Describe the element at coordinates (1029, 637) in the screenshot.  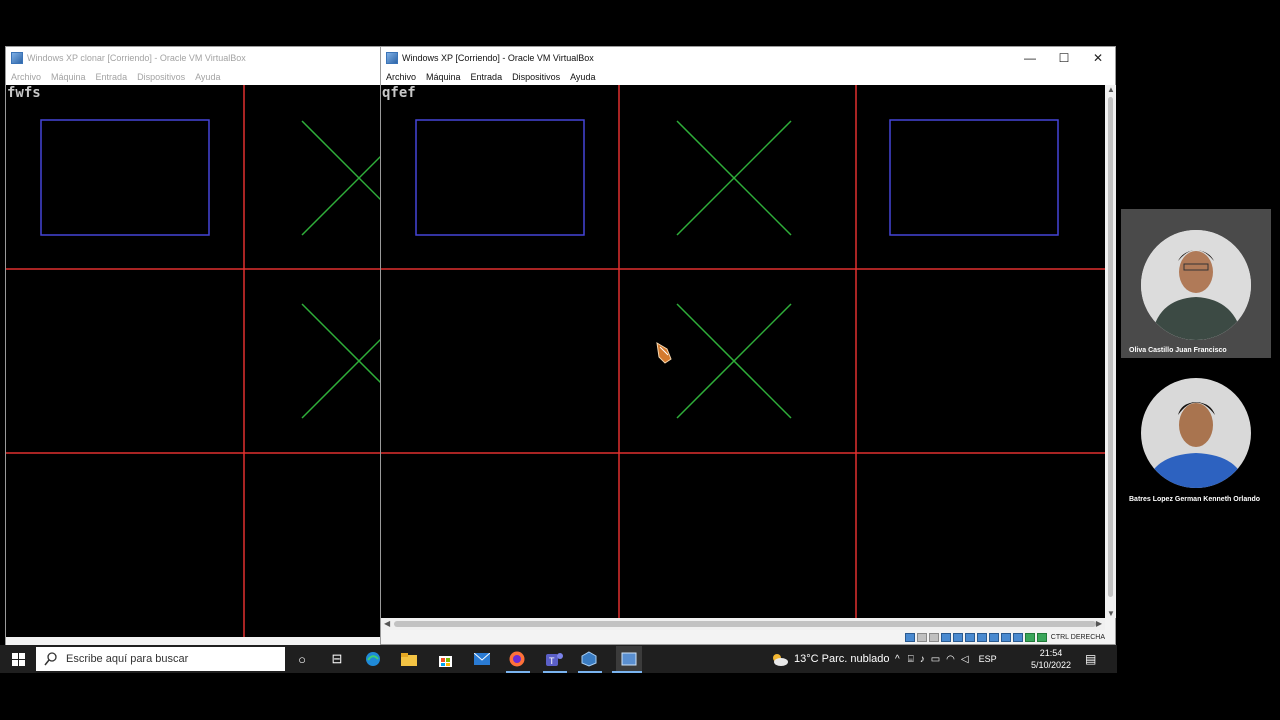
I see `mouse-integration-icon` at that location.